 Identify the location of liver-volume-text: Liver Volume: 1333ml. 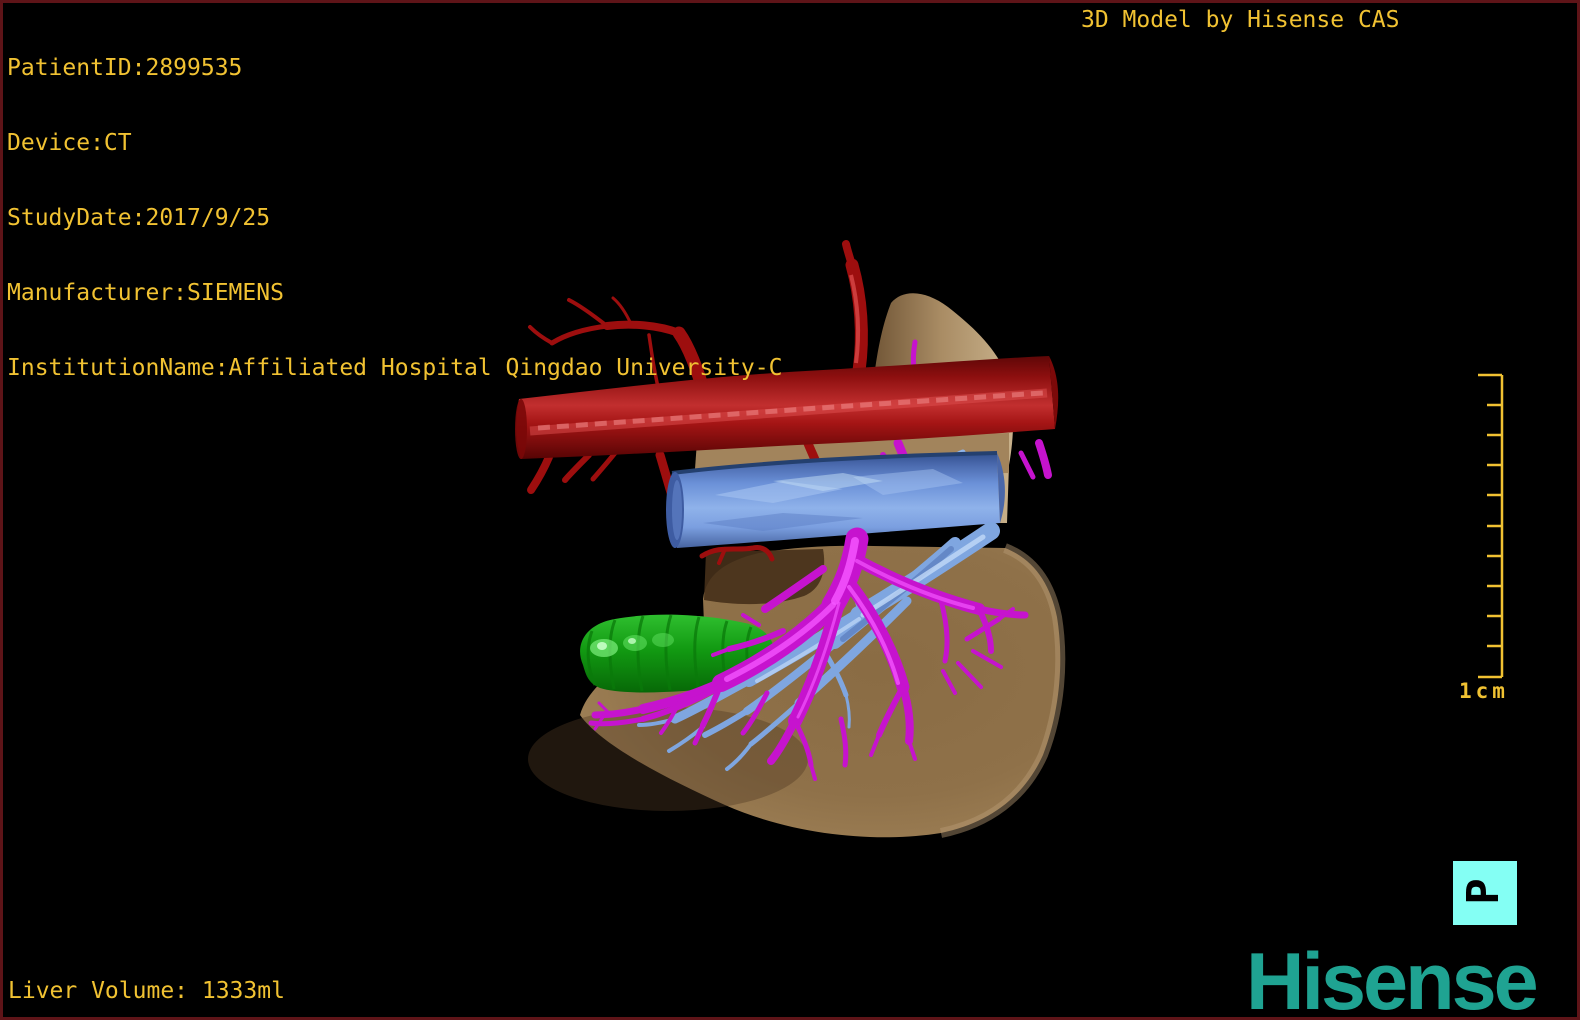
(146, 991).